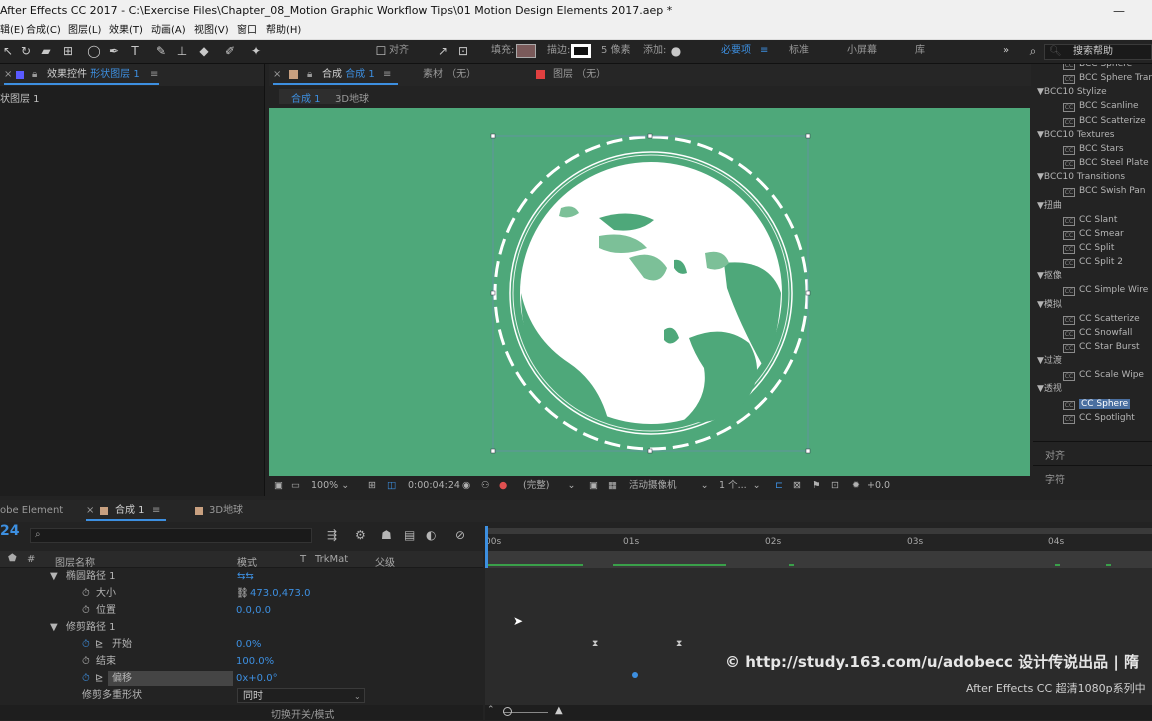 This screenshot has height=721, width=1152. What do you see at coordinates (740, 486) in the screenshot?
I see `views-dropdown: 1 个... ⌄` at bounding box center [740, 486].